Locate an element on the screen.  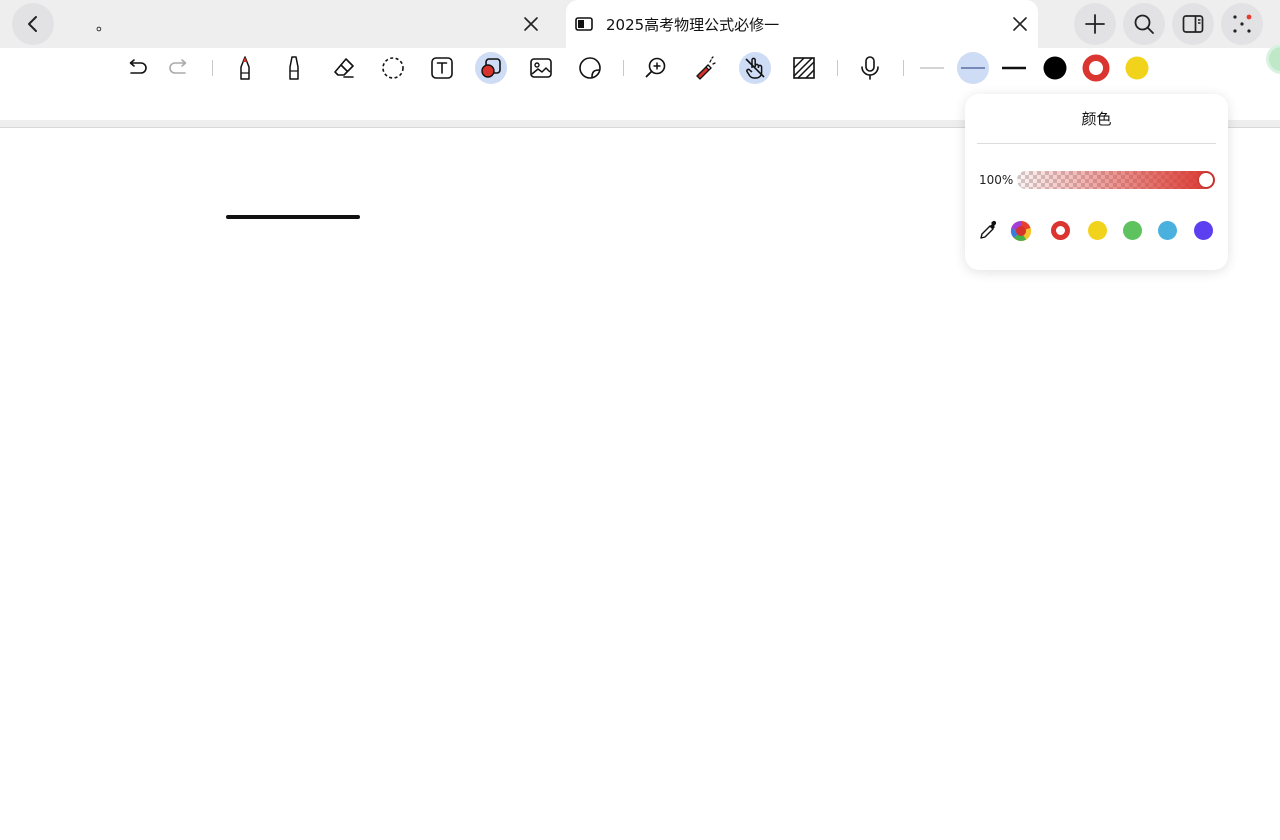
tab-document-2: 2025高考物理公式必修一 is located at coordinates (802, 24).